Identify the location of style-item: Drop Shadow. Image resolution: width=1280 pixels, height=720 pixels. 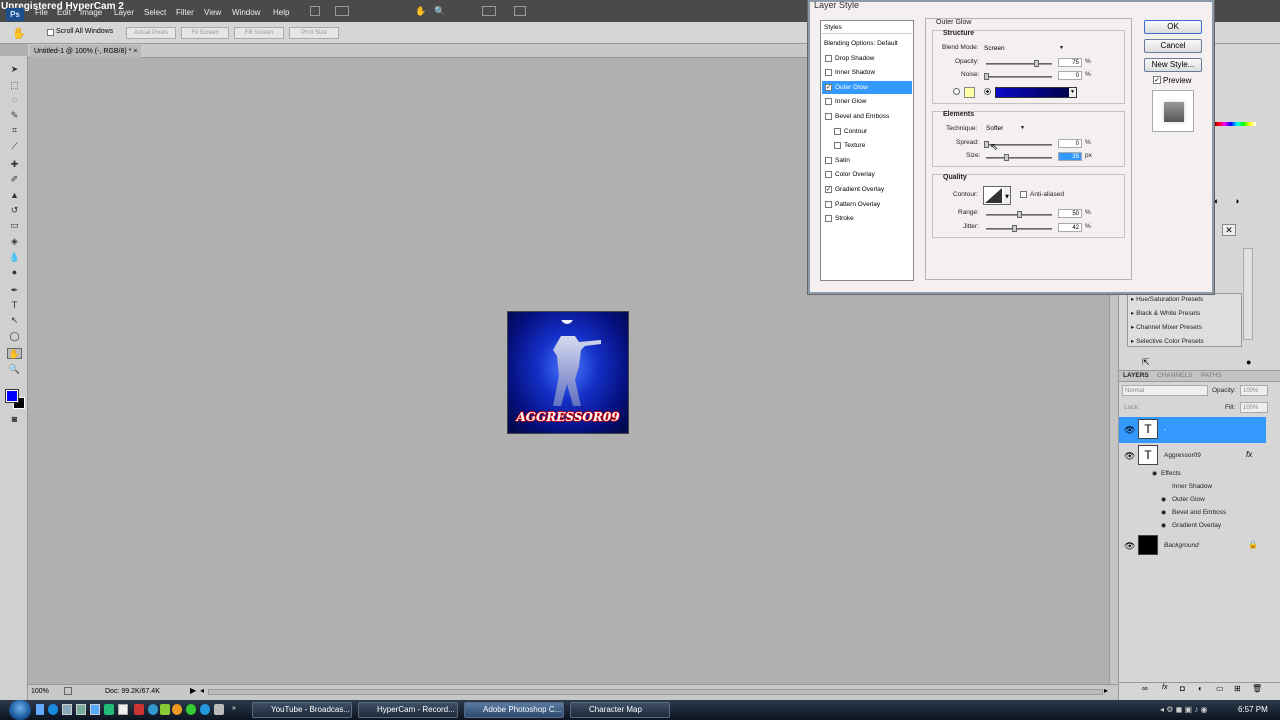
(867, 58).